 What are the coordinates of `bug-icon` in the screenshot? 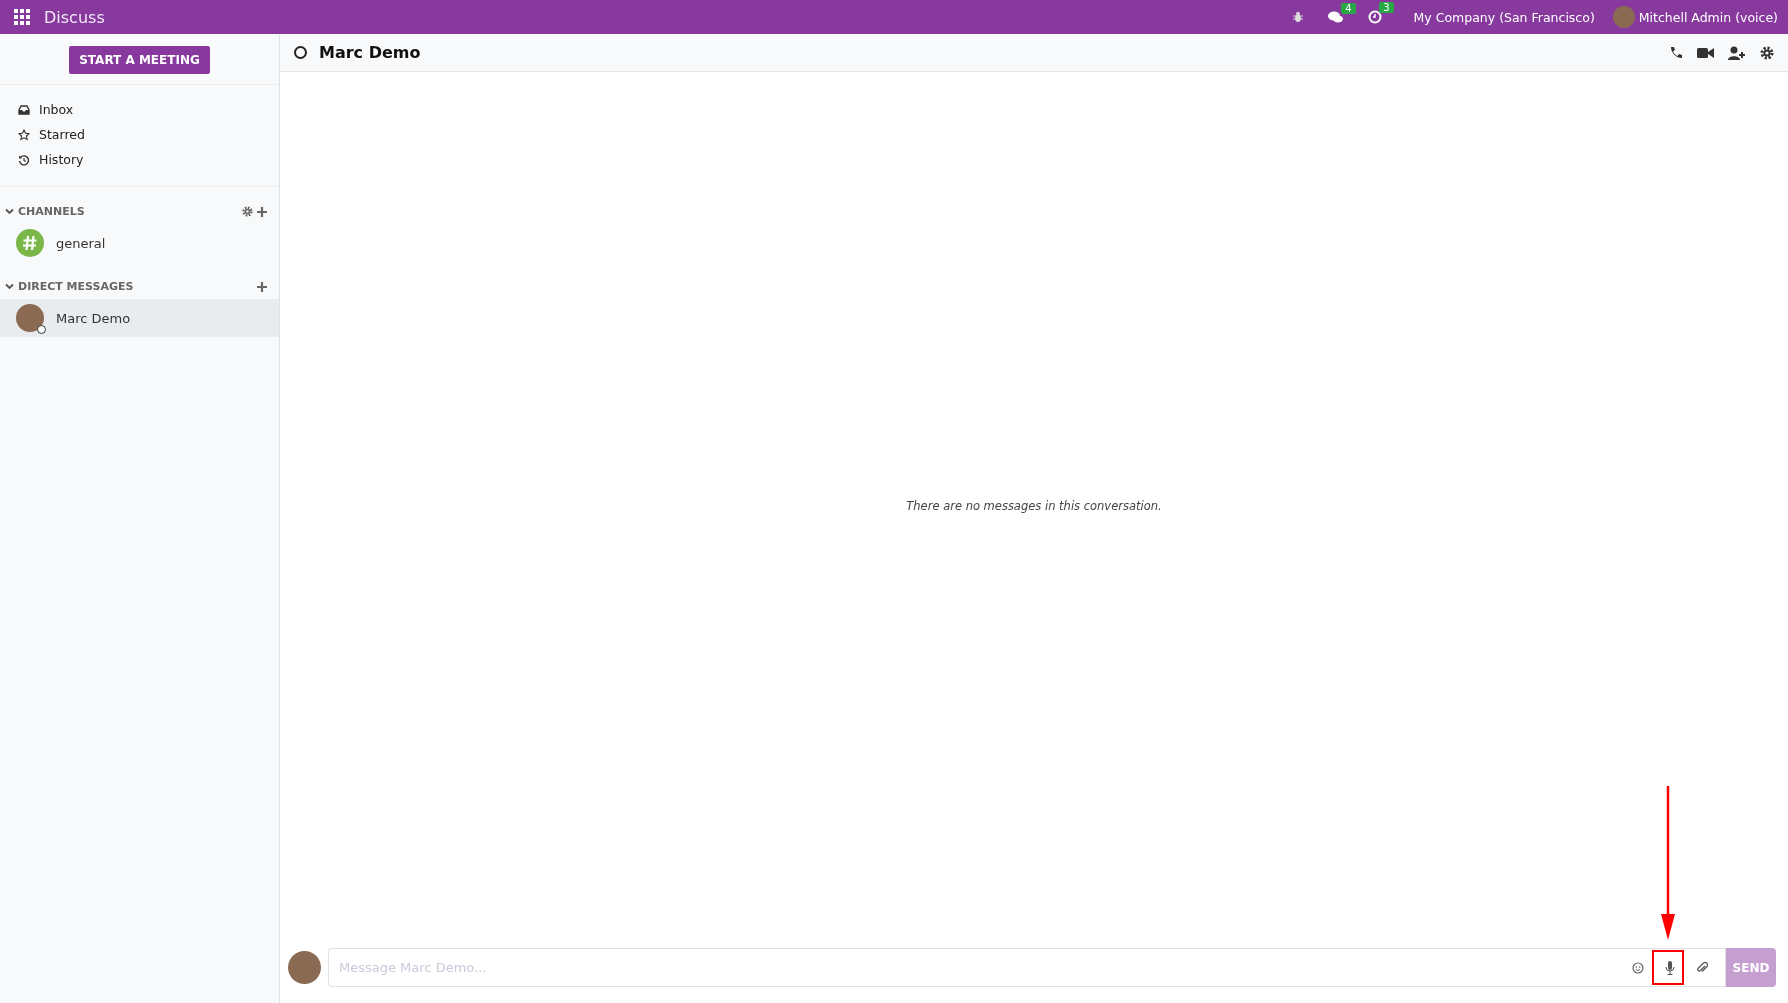 It's located at (1297, 17).